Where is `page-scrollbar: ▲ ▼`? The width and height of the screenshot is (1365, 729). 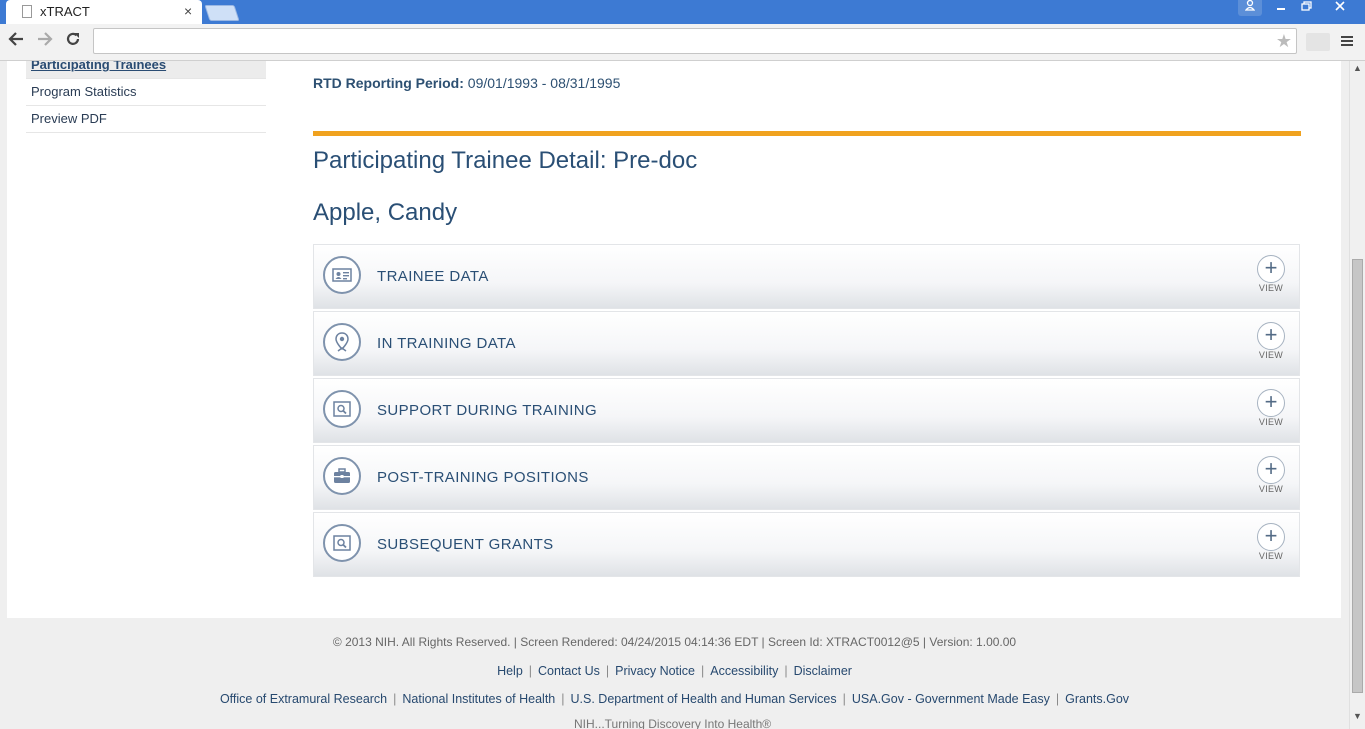
page-scrollbar: ▲ ▼ is located at coordinates (1357, 395).